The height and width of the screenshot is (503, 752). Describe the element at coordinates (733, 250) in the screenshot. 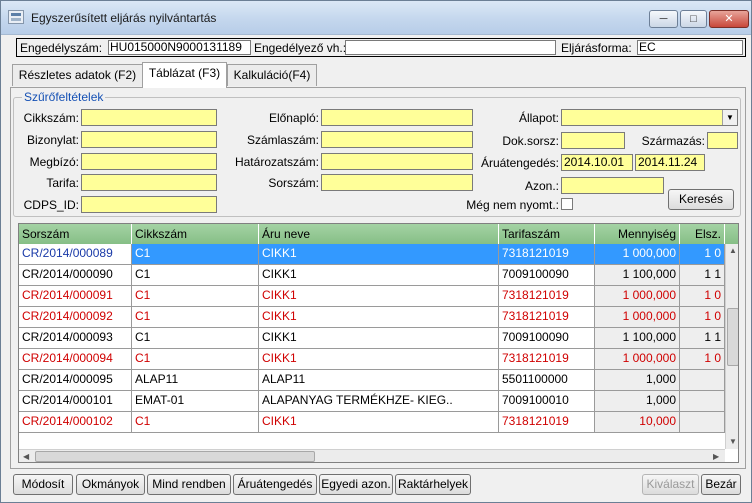

I see `scroll-up-icon: ▲` at that location.